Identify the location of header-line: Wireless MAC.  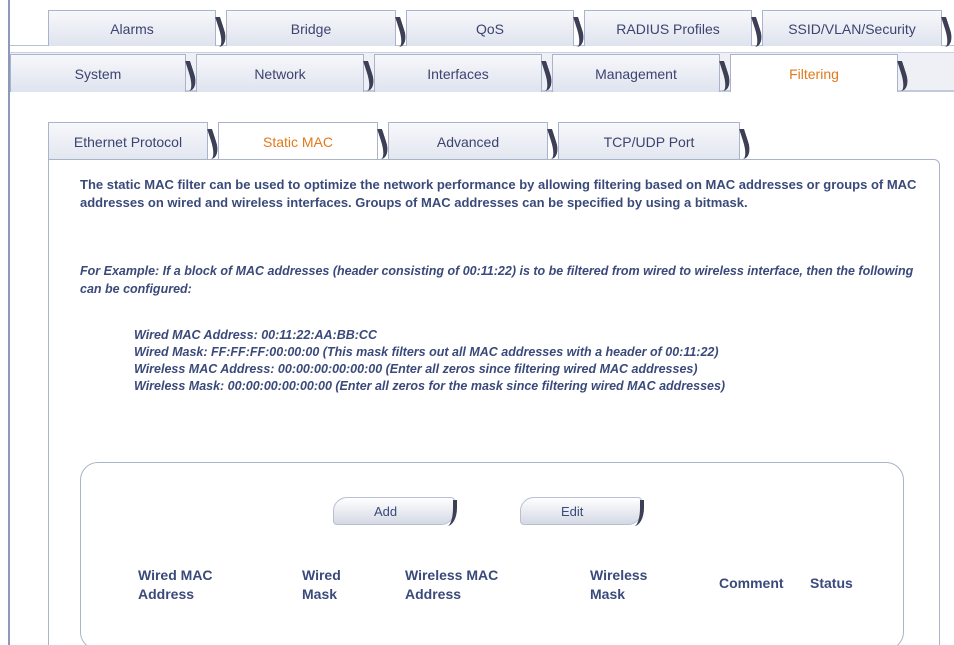
(452, 575).